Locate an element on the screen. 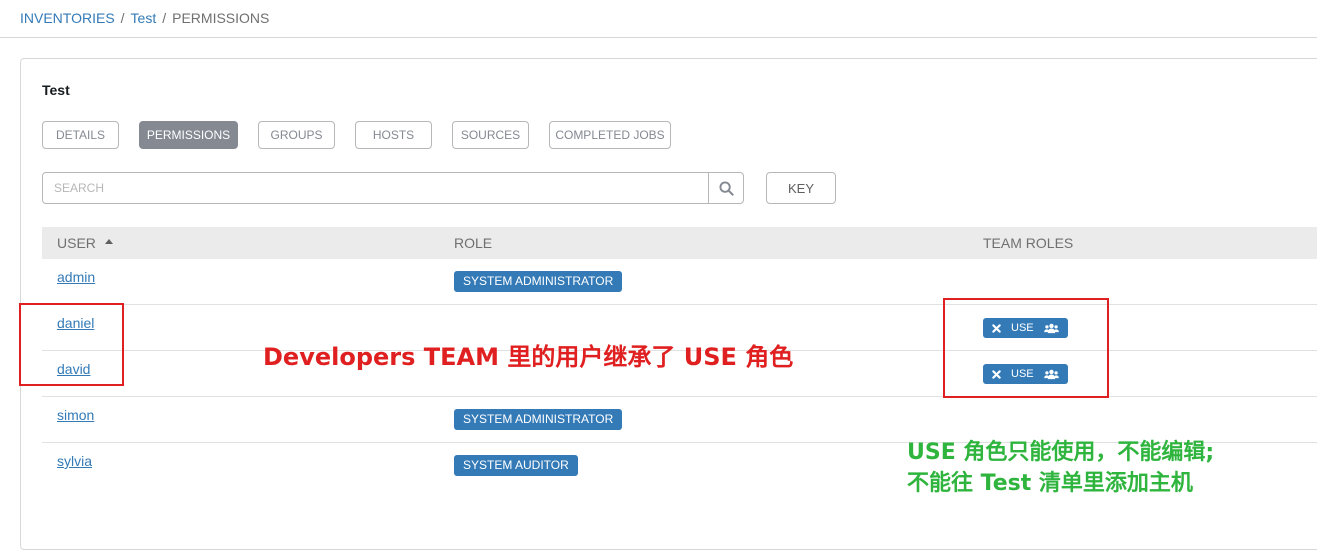 The image size is (1317, 550). breadcrumb-test-link: Test is located at coordinates (144, 18).